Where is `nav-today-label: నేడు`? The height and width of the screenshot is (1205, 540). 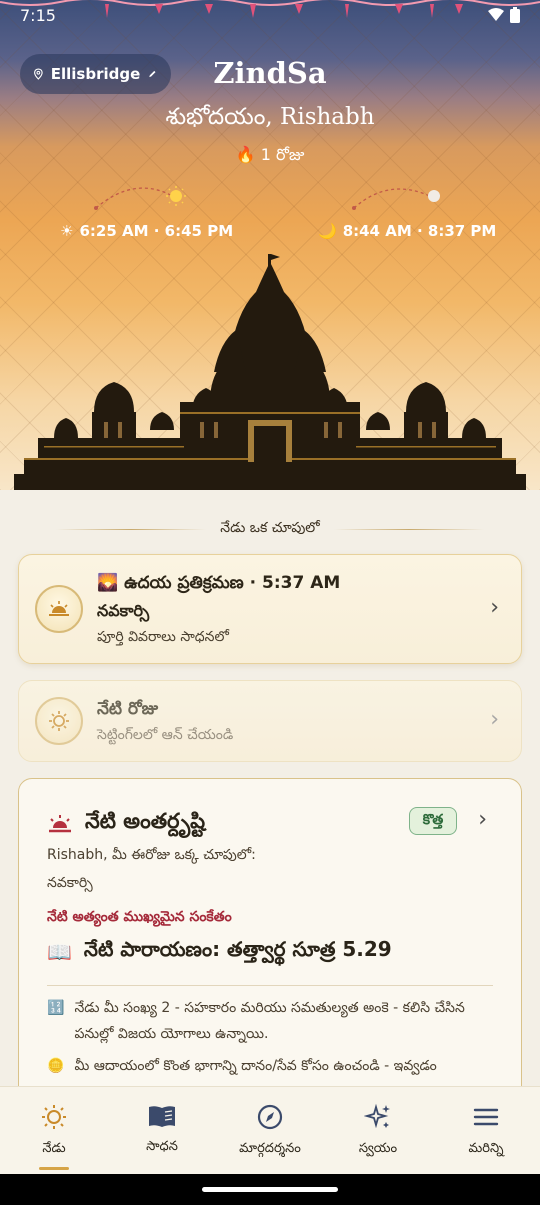
nav-today-label: నేడు is located at coordinates (54, 1148).